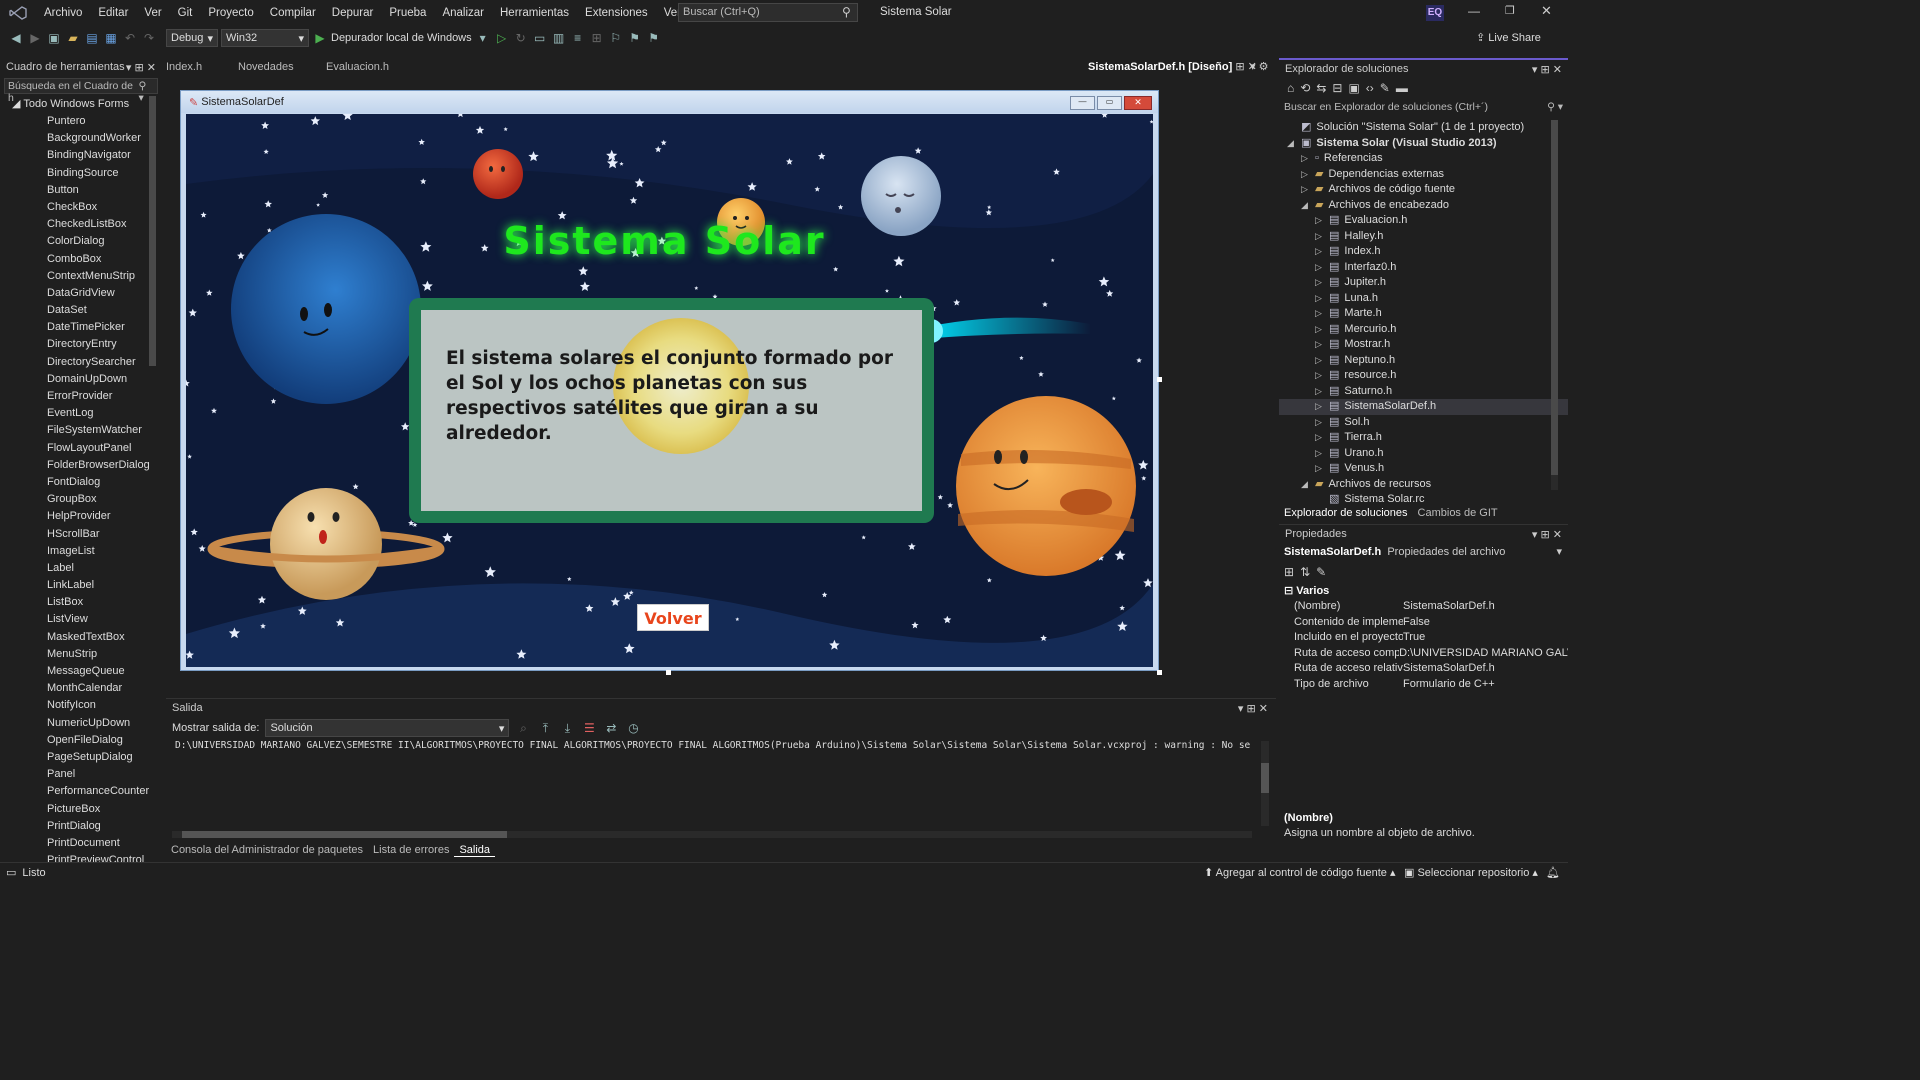  What do you see at coordinates (81, 379) in the screenshot?
I see `toolbox-item: DomainUpDown` at bounding box center [81, 379].